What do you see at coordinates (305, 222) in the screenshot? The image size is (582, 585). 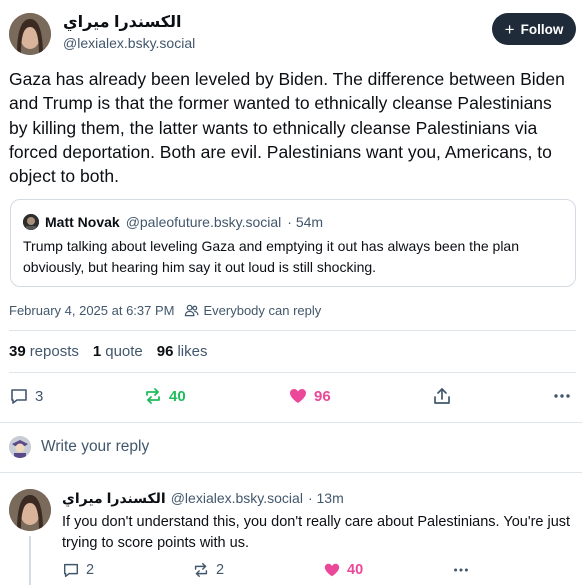 I see `quoted-post-time: · 54m` at bounding box center [305, 222].